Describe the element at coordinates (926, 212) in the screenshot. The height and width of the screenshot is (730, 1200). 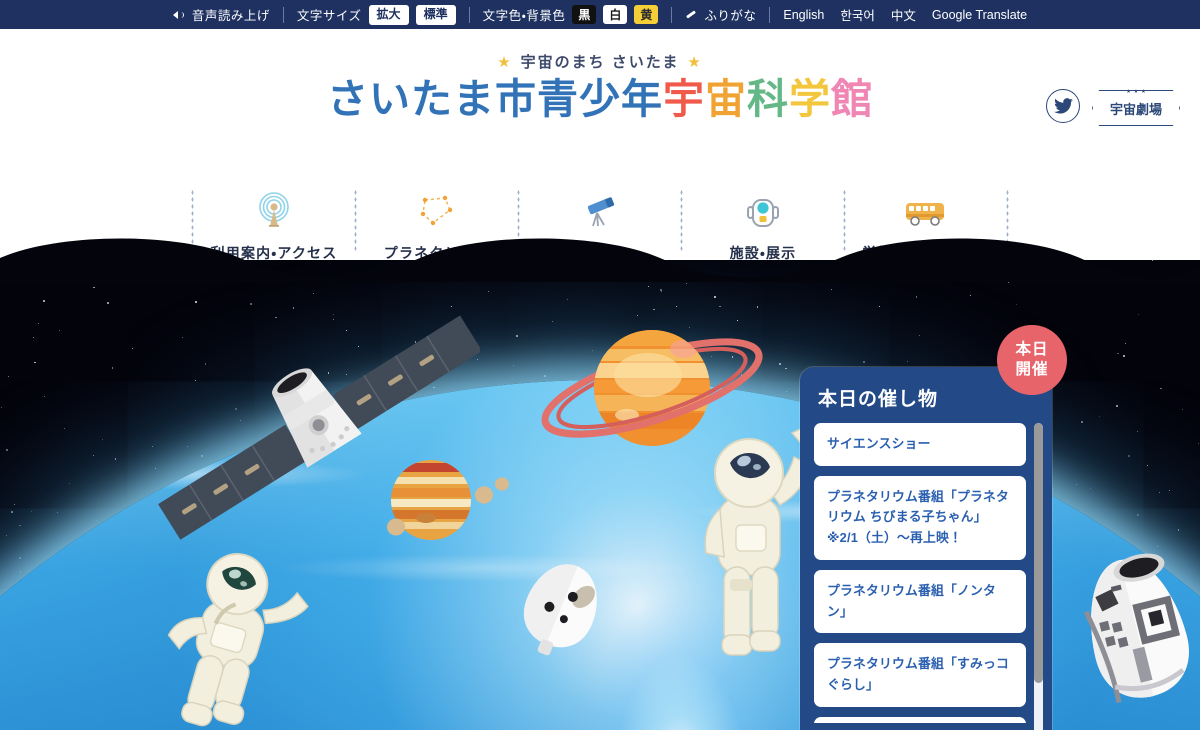
I see `bus-icon` at that location.